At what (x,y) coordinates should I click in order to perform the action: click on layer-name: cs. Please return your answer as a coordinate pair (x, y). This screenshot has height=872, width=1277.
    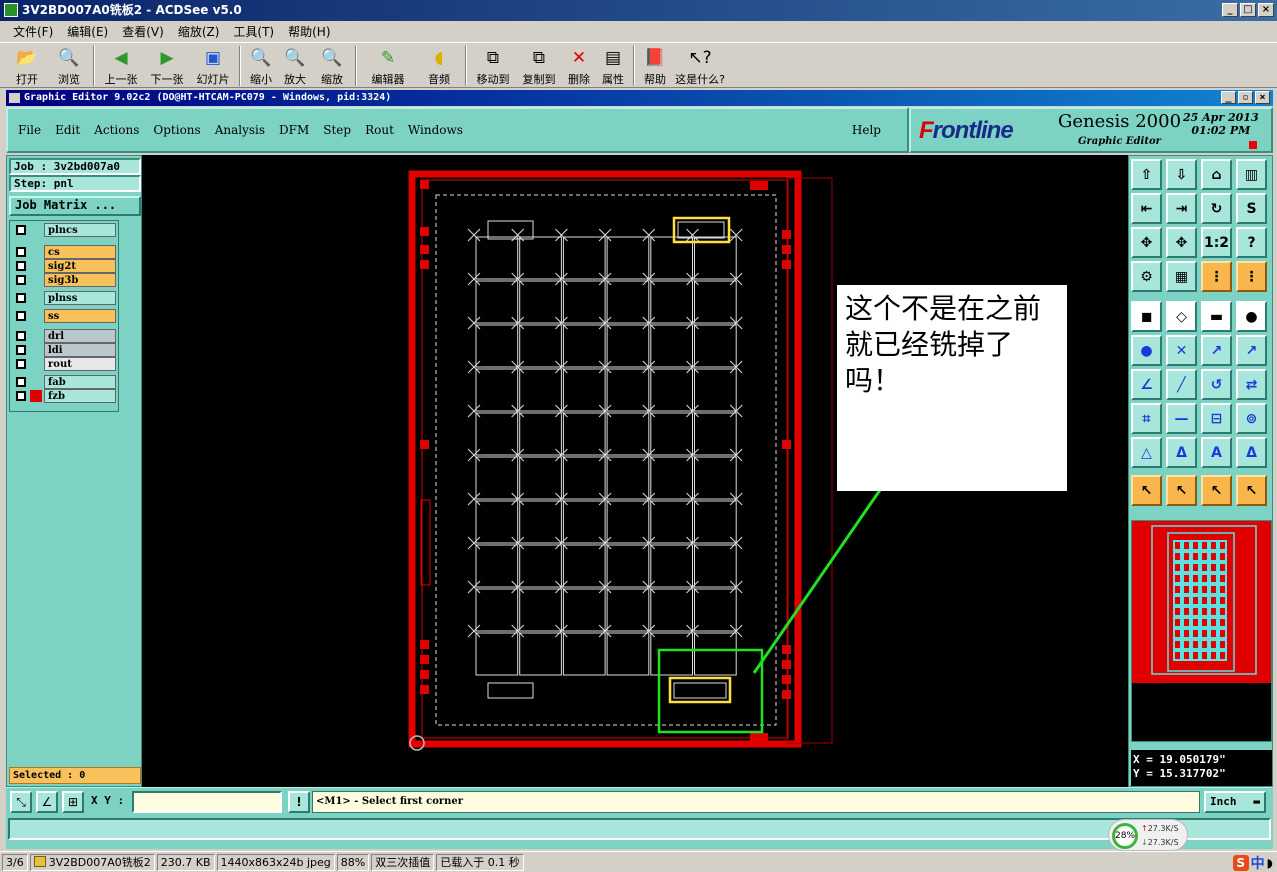
    Looking at the image, I should click on (80, 252).